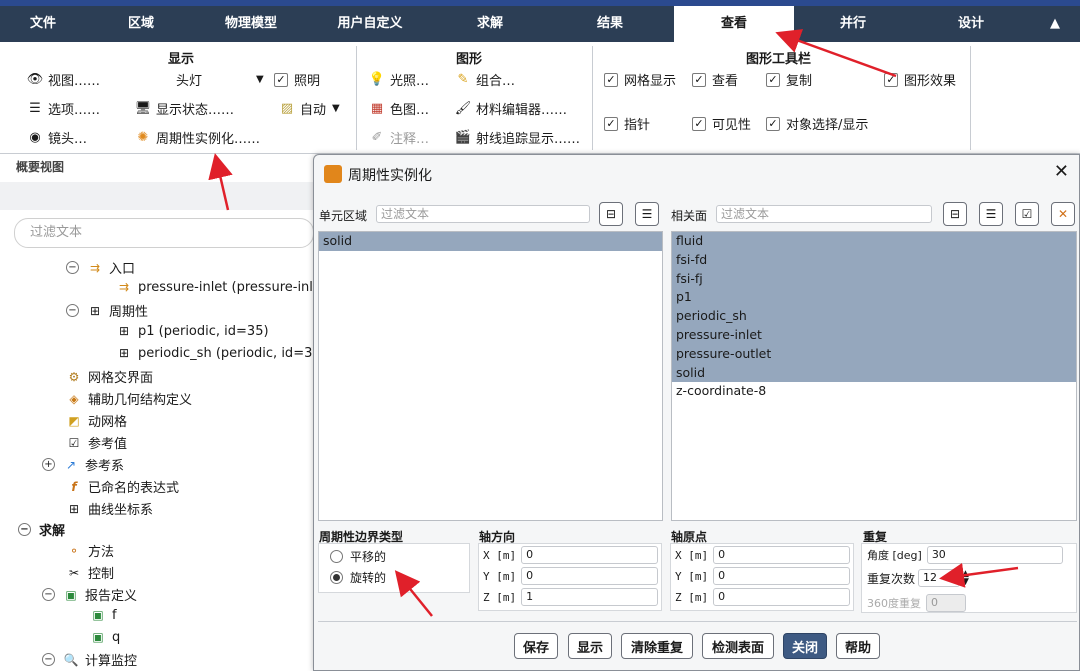 This screenshot has height=671, width=1080. What do you see at coordinates (463, 108) in the screenshot?
I see `brush-icon: 🖌` at bounding box center [463, 108].